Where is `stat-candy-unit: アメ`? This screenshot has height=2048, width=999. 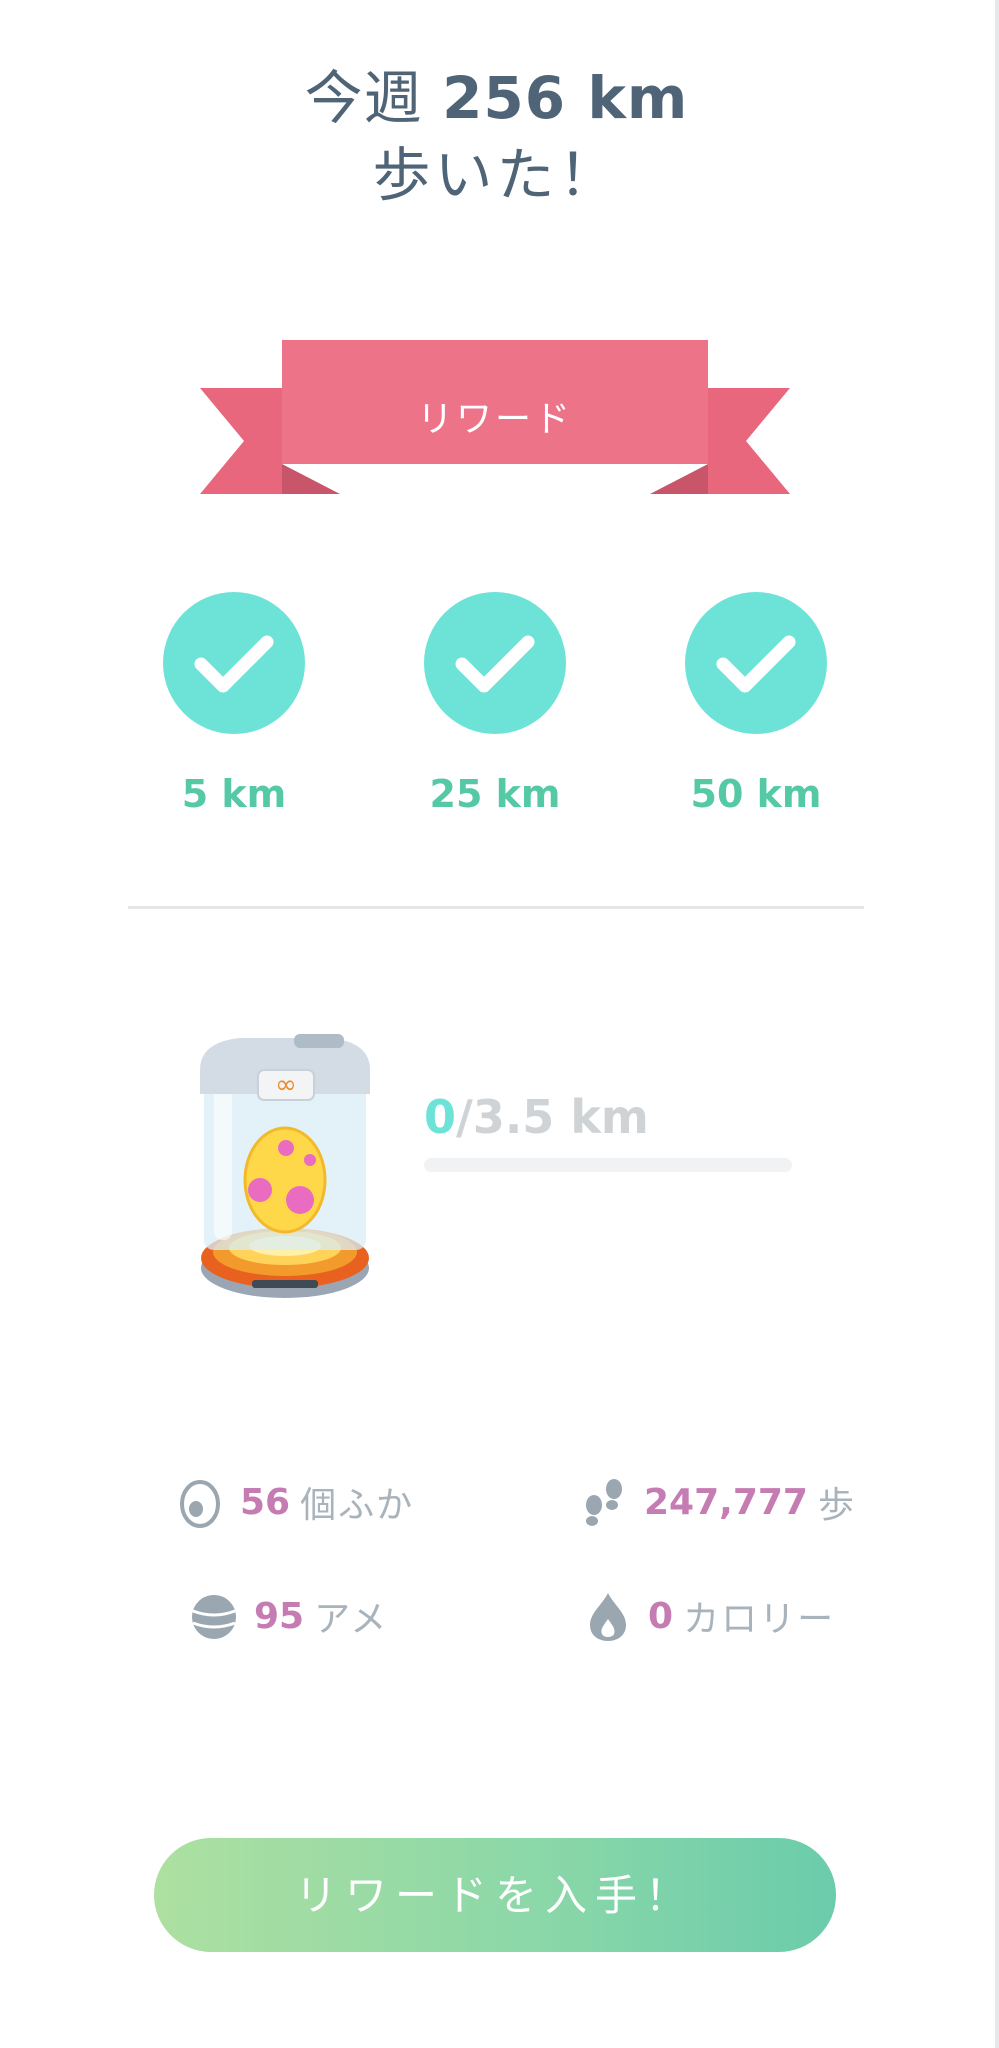
stat-candy-unit: アメ is located at coordinates (351, 1619).